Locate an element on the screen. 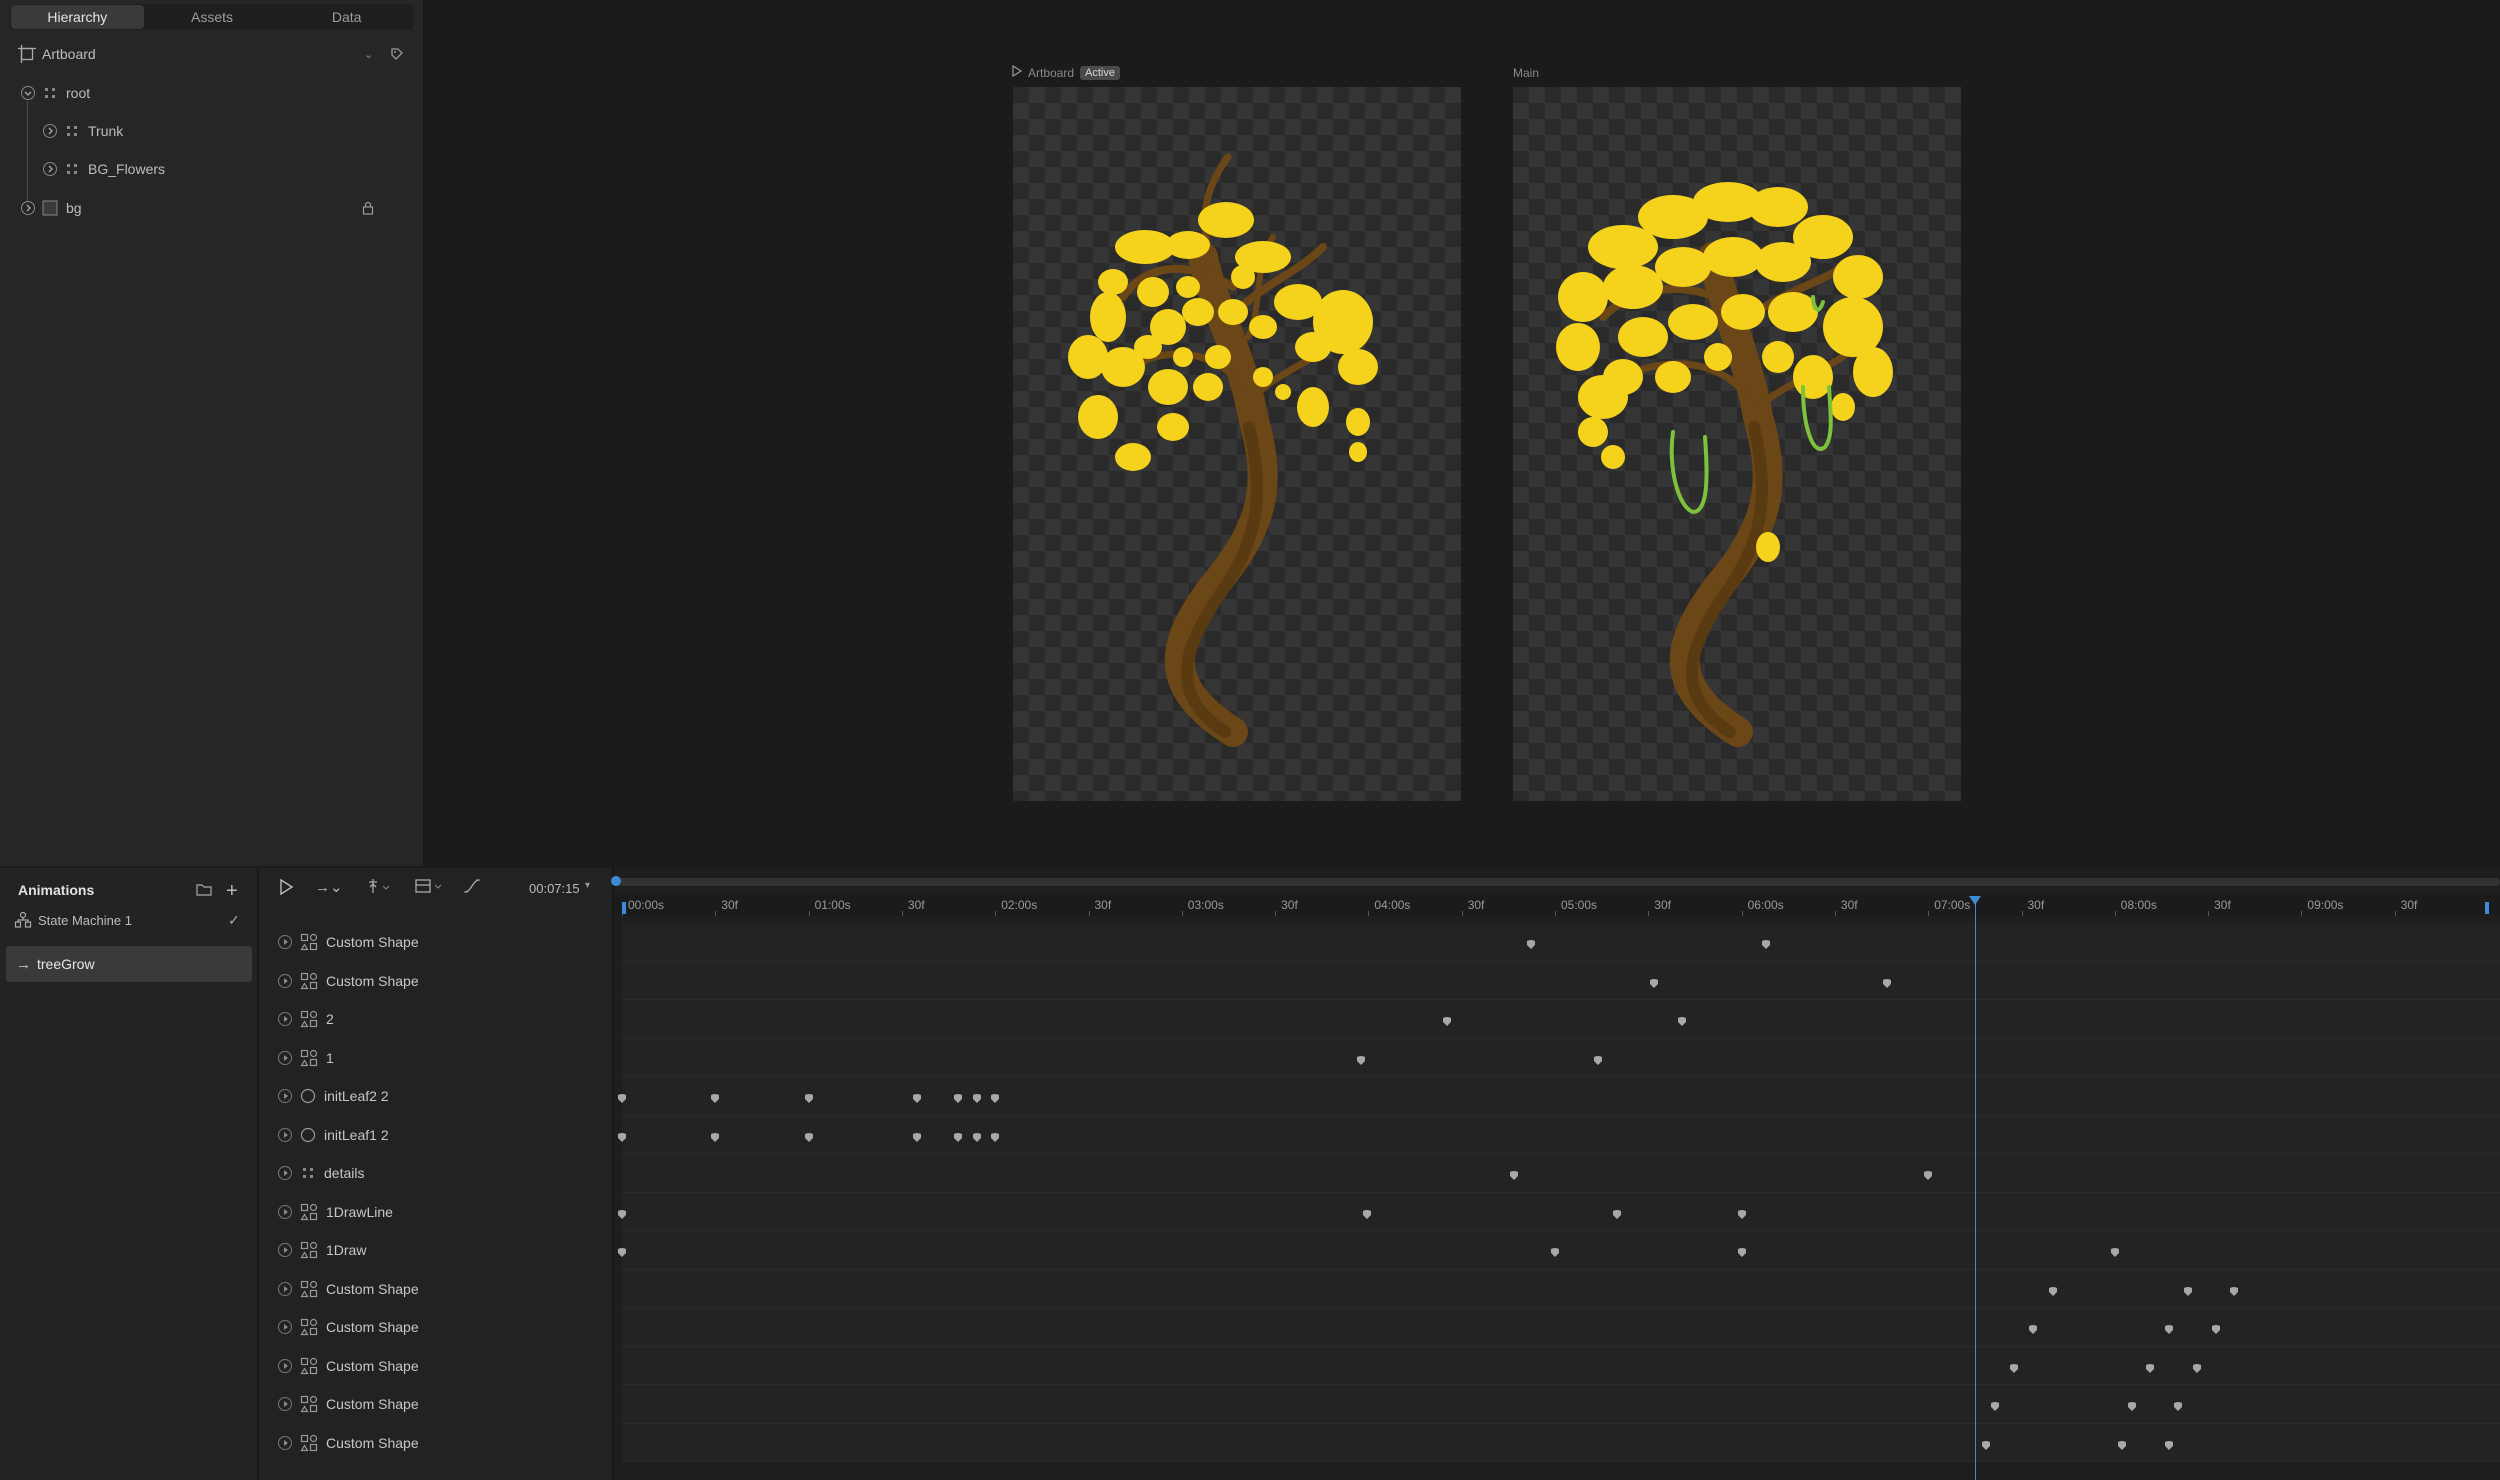  collapse-toggle-icon is located at coordinates (28, 93).